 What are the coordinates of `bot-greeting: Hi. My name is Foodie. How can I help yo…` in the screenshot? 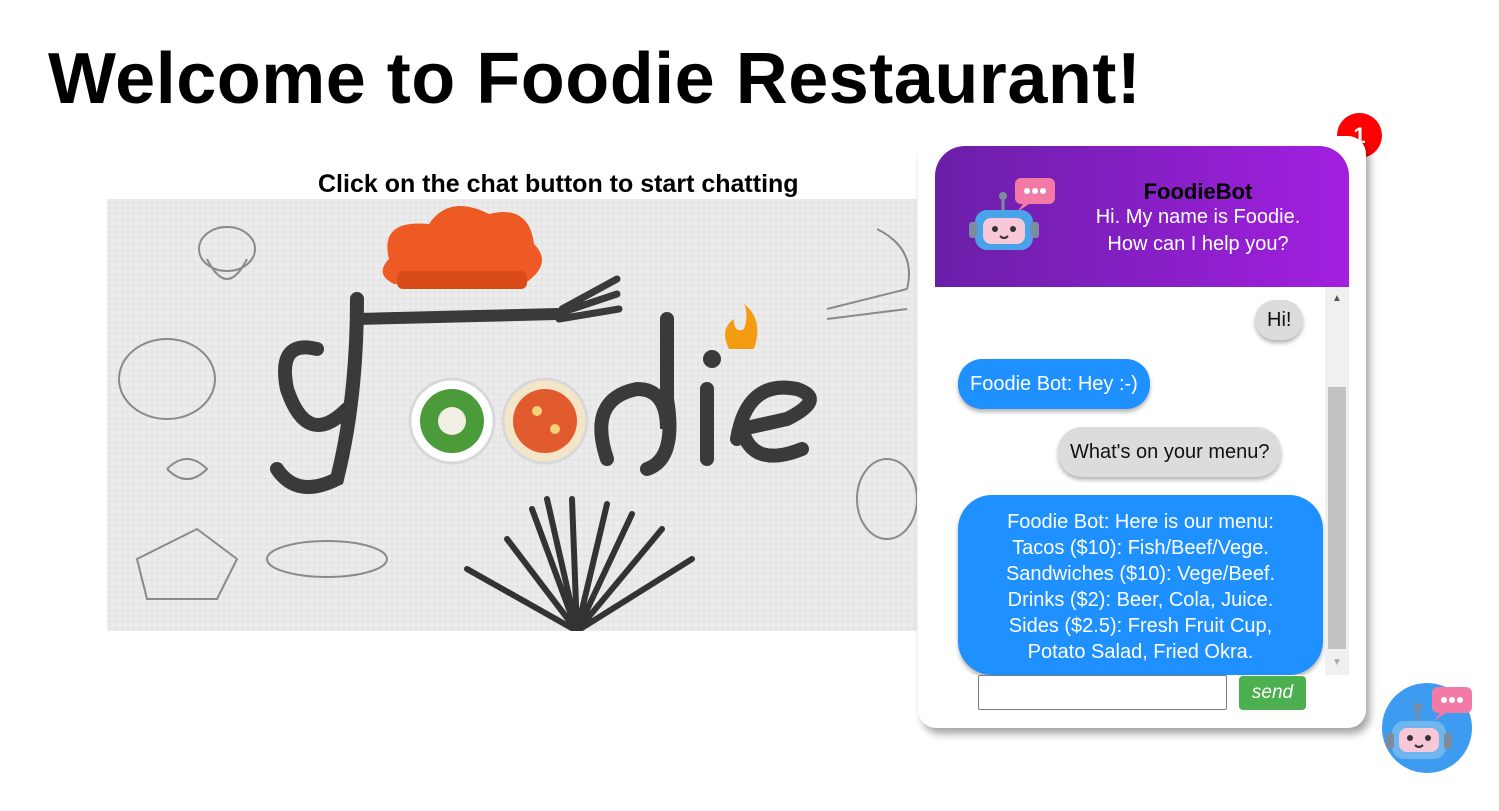 It's located at (1198, 230).